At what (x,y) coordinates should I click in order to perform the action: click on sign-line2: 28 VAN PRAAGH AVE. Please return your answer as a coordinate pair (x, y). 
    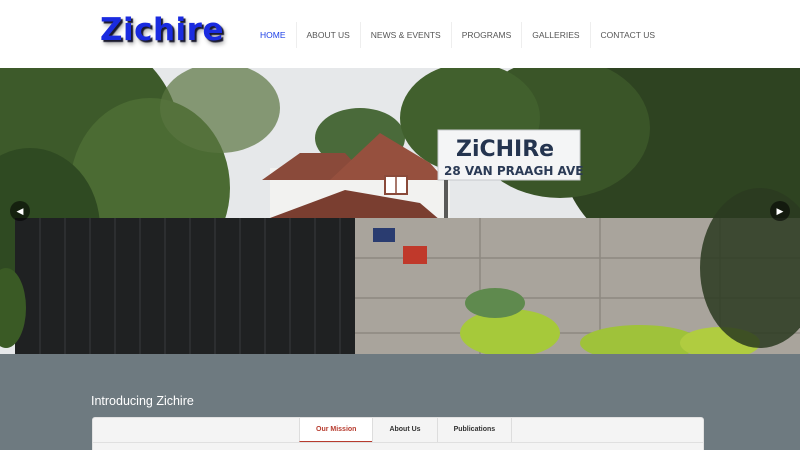
    Looking at the image, I should click on (514, 171).